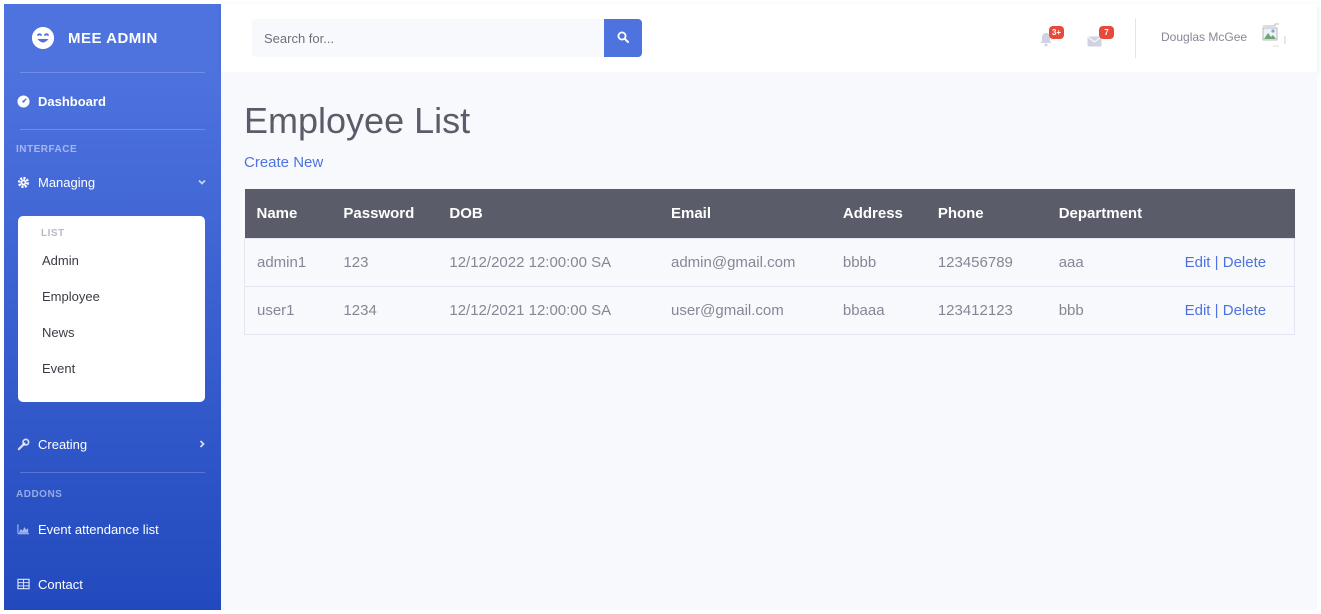  Describe the element at coordinates (878, 262) in the screenshot. I see `cell-address: bbbb` at that location.